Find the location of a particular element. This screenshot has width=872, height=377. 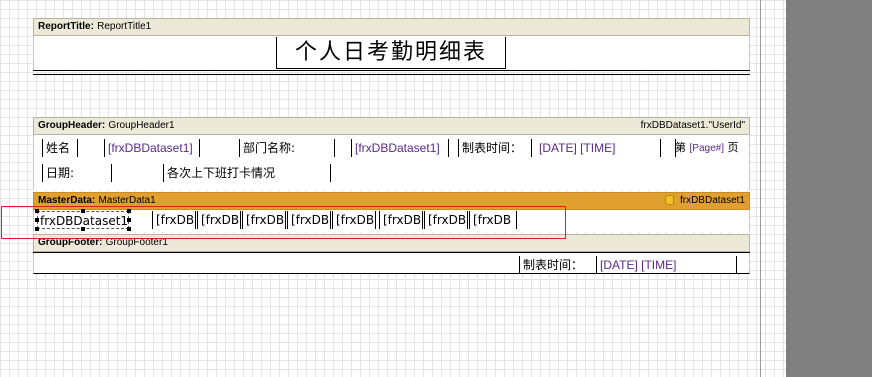

page-right-edge is located at coordinates (760, 188).